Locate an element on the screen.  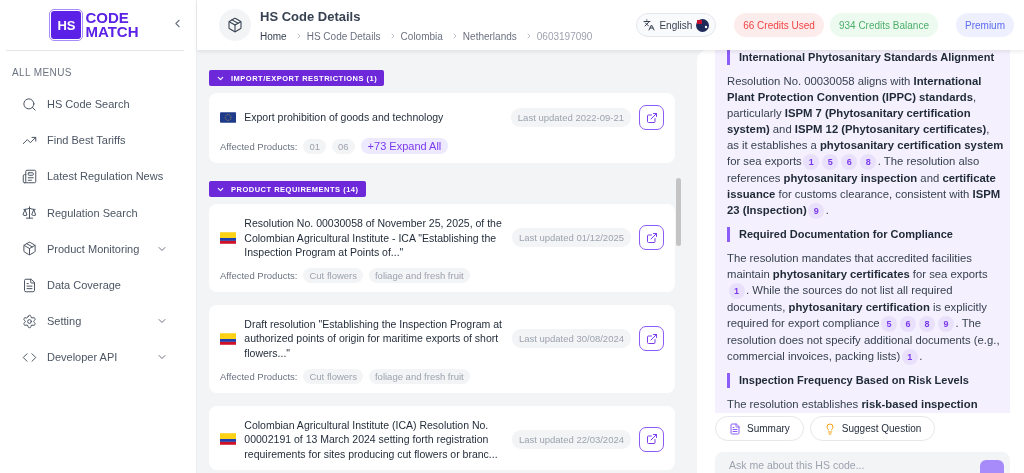
flag-icon is located at coordinates (703, 25).